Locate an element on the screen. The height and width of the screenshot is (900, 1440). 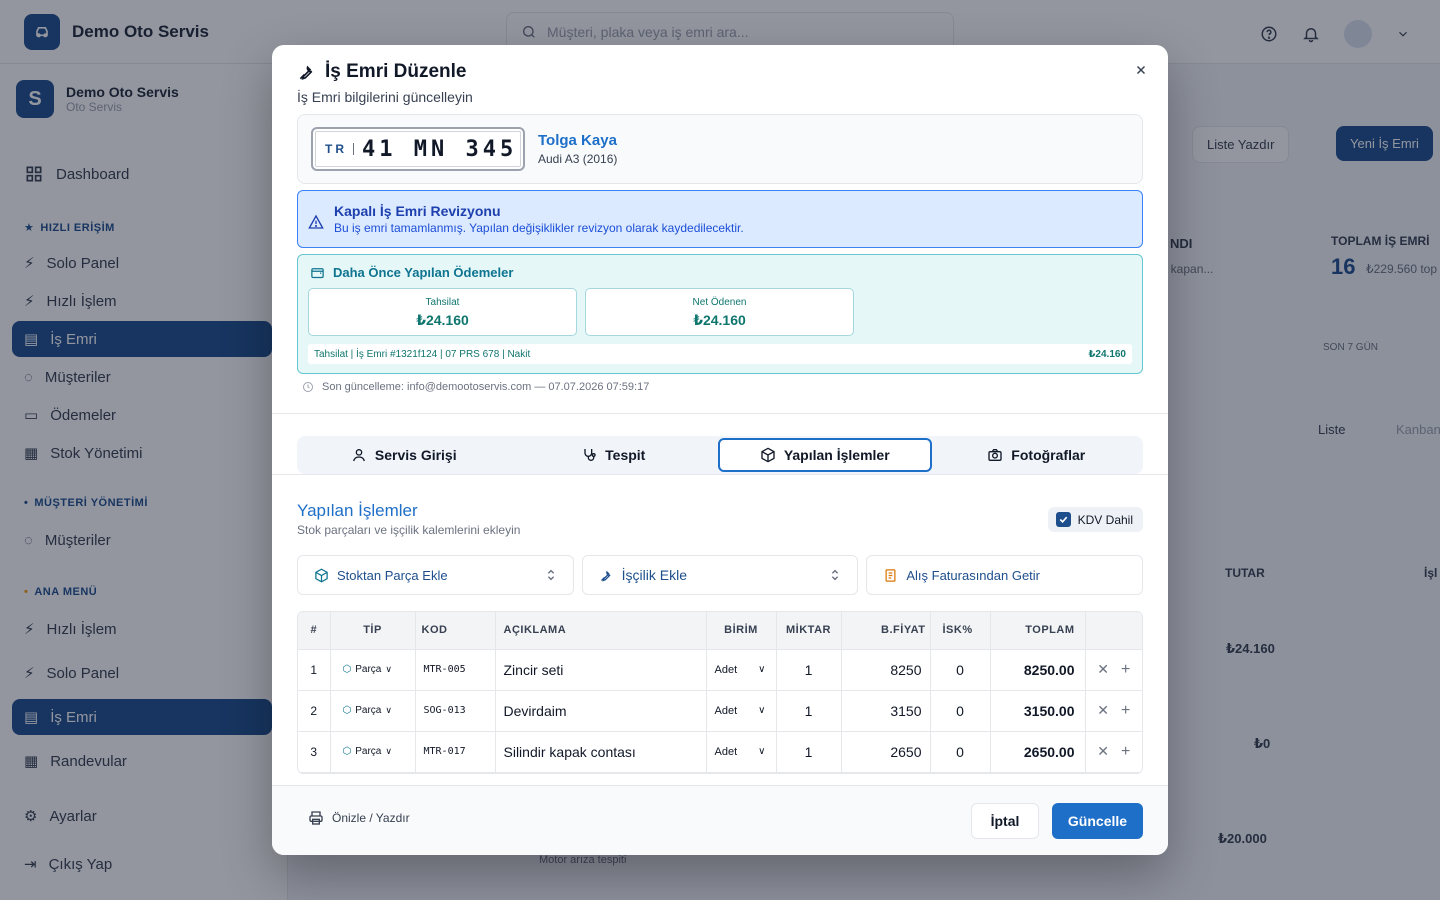
item-code: MTR-005 is located at coordinates (455, 670).